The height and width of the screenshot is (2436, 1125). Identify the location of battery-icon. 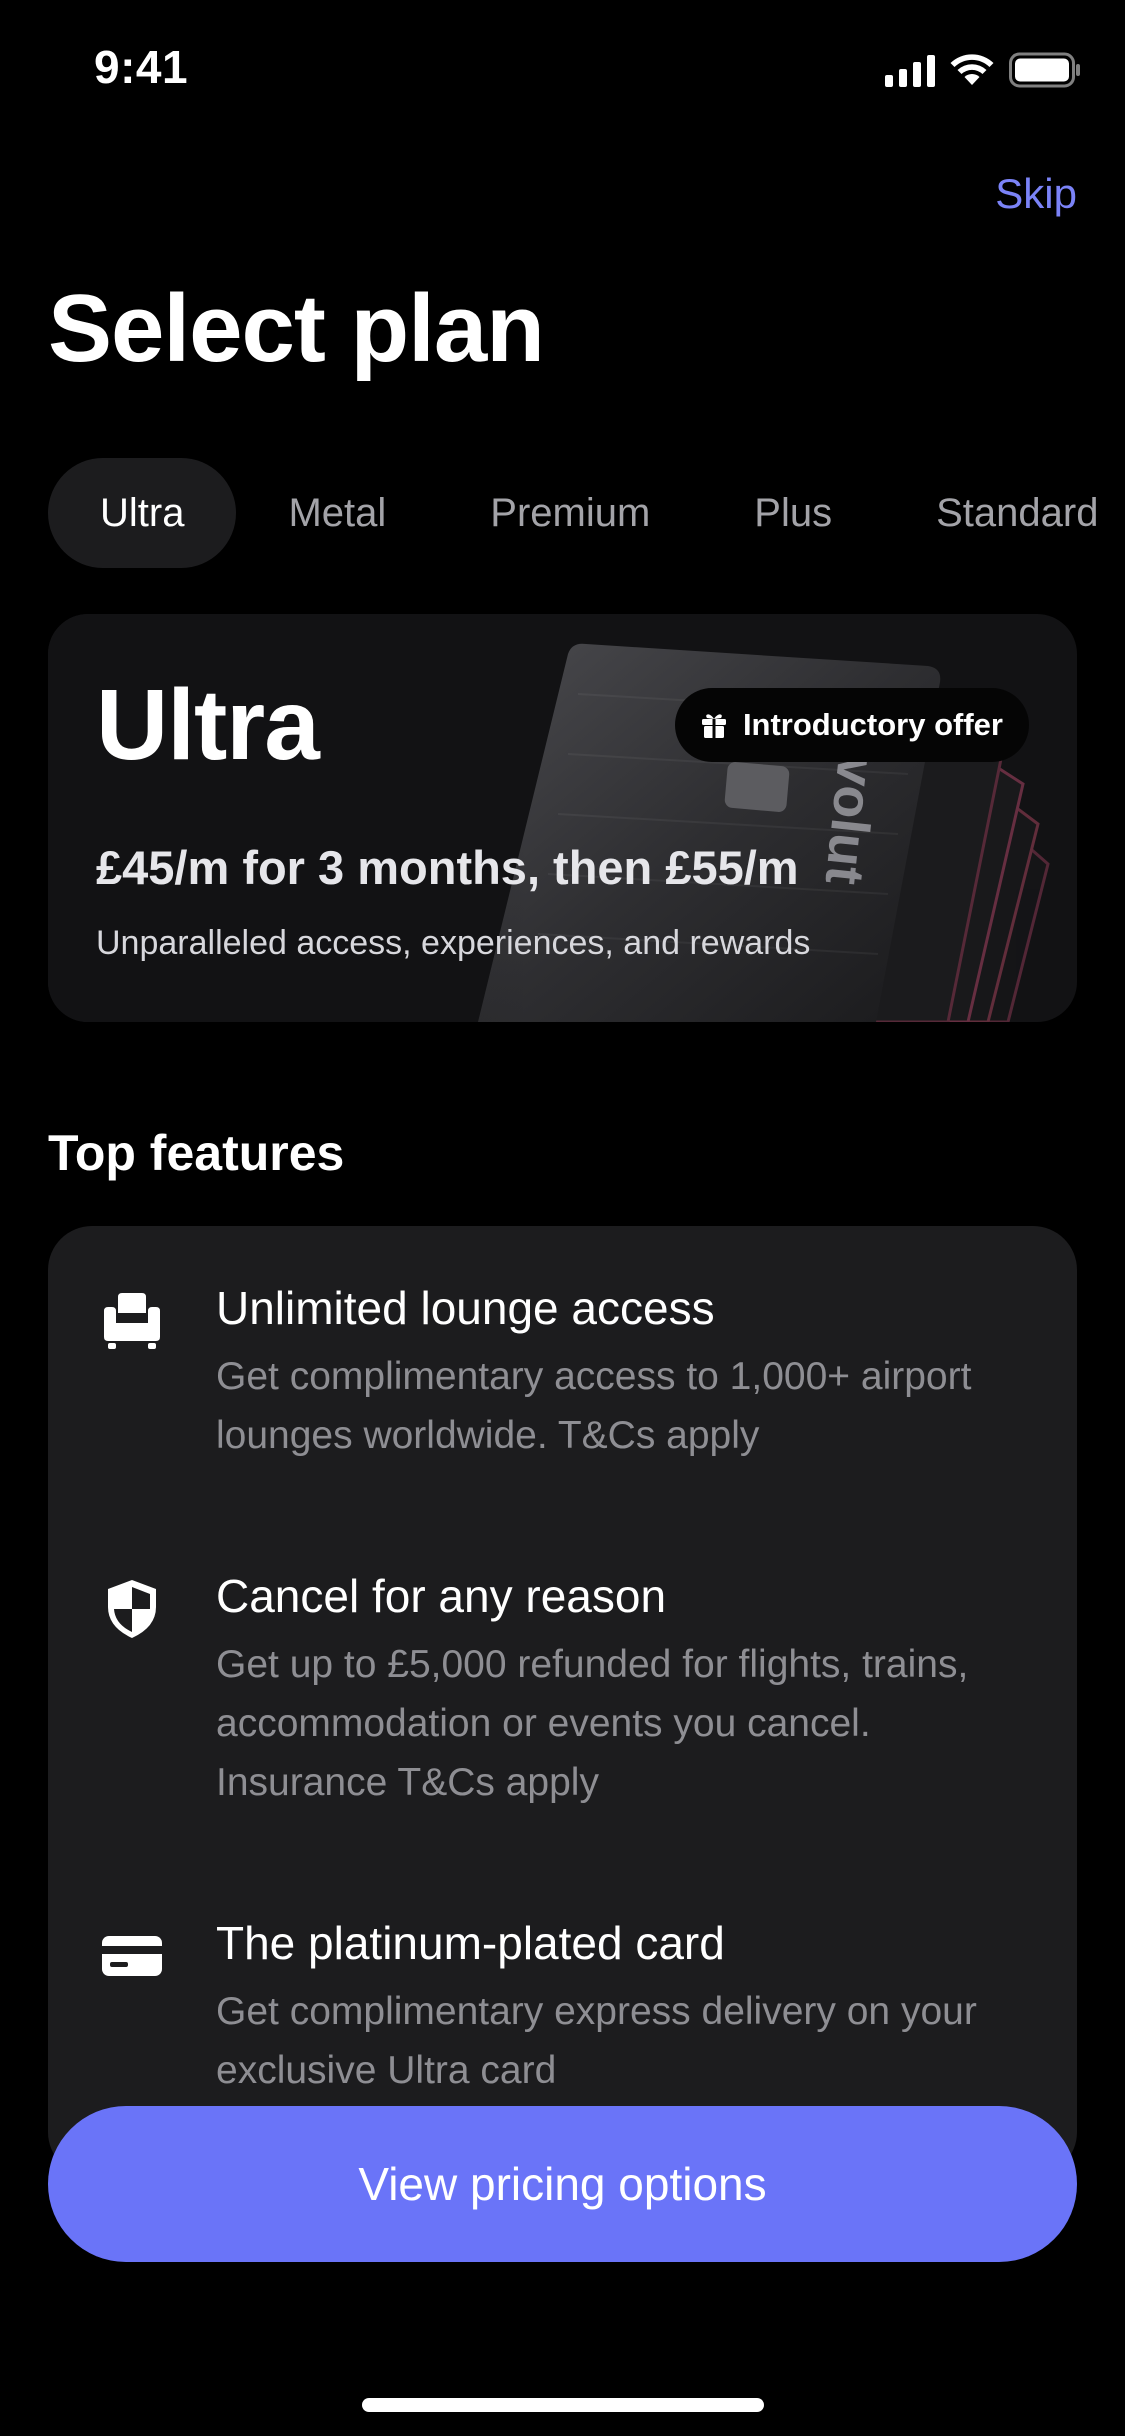
(1045, 70).